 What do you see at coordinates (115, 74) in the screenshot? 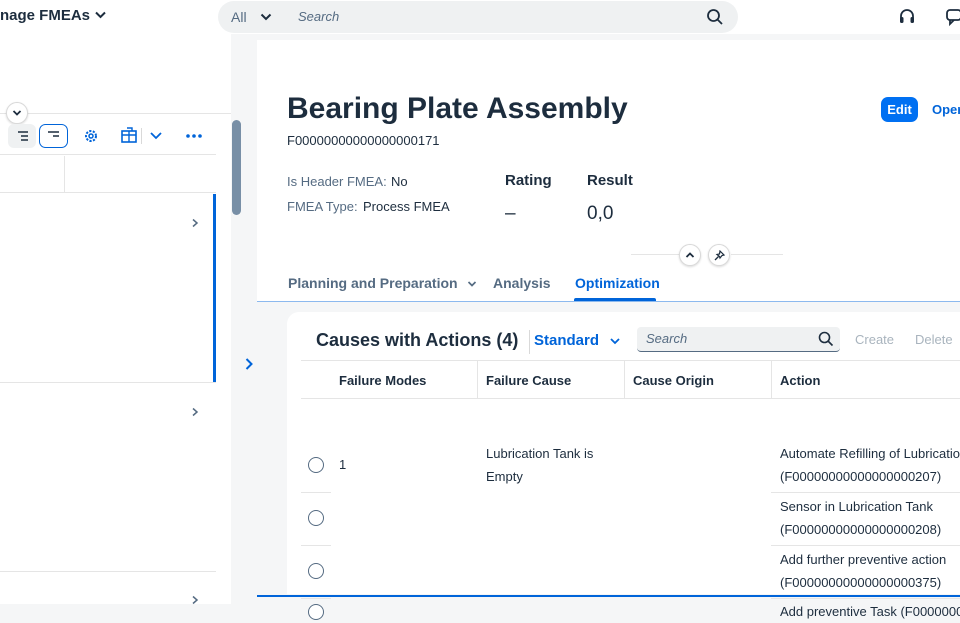
I see `list-header-area` at bounding box center [115, 74].